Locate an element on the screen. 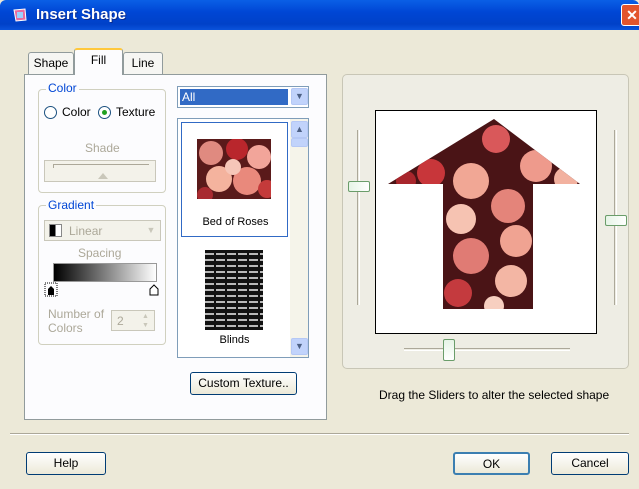 This screenshot has height=489, width=639. texture-item-blinds: Blinds is located at coordinates (234, 297).